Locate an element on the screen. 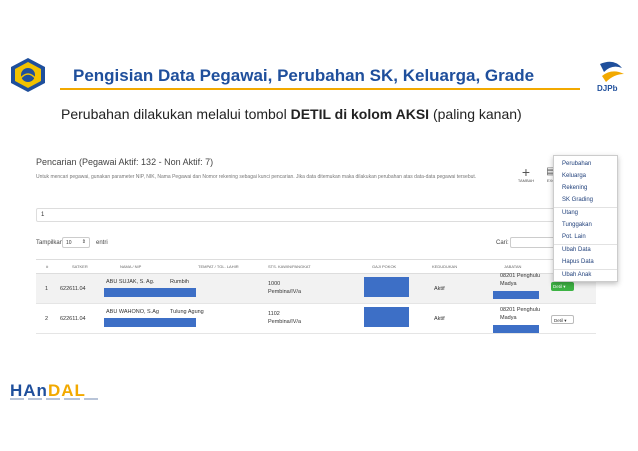  col-header-tempat: TEMPAT / TGL. LAHIR is located at coordinates (218, 266).